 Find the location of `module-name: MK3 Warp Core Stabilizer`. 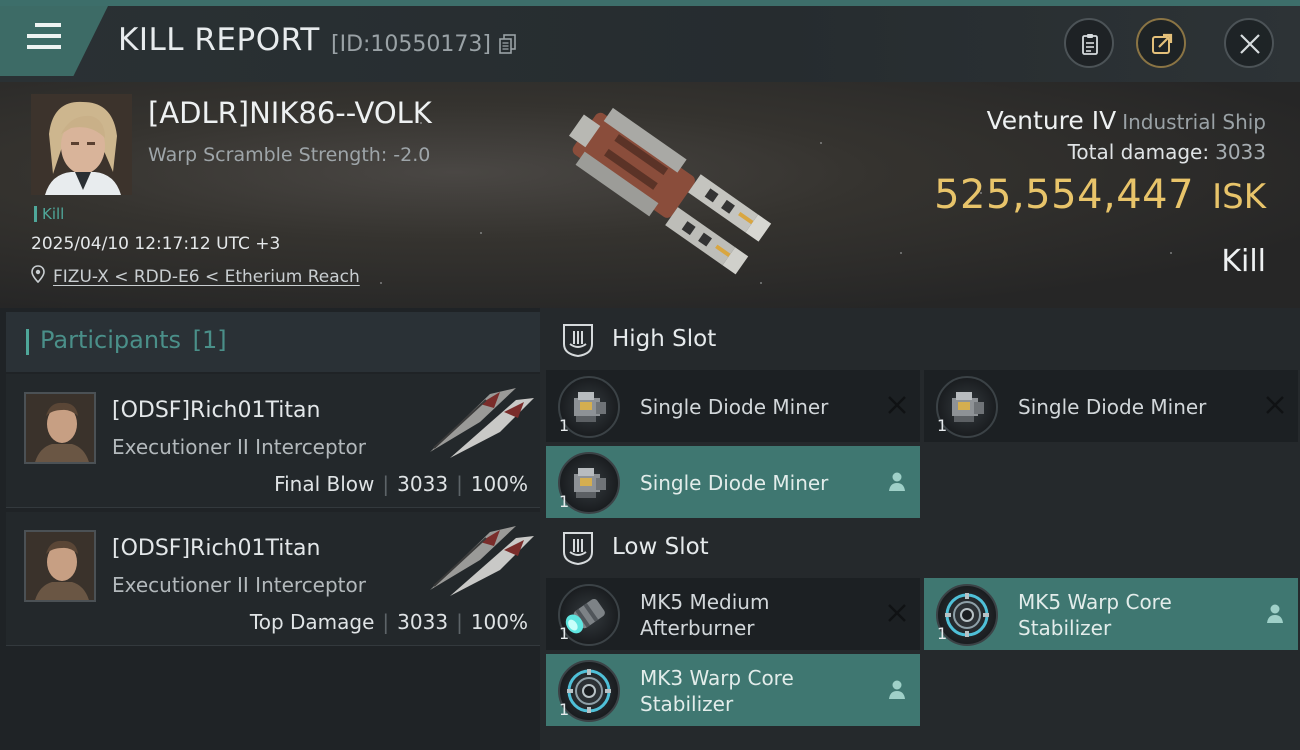

module-name: MK3 Warp Core Stabilizer is located at coordinates (717, 691).